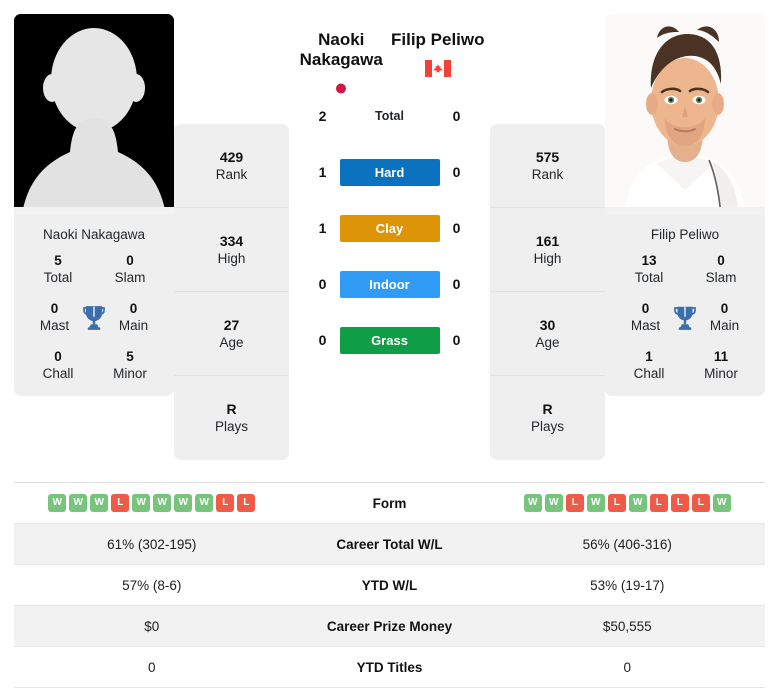  I want to click on table-row-career-prize-money: $0 Career Prize Money $50,555, so click(389, 626).